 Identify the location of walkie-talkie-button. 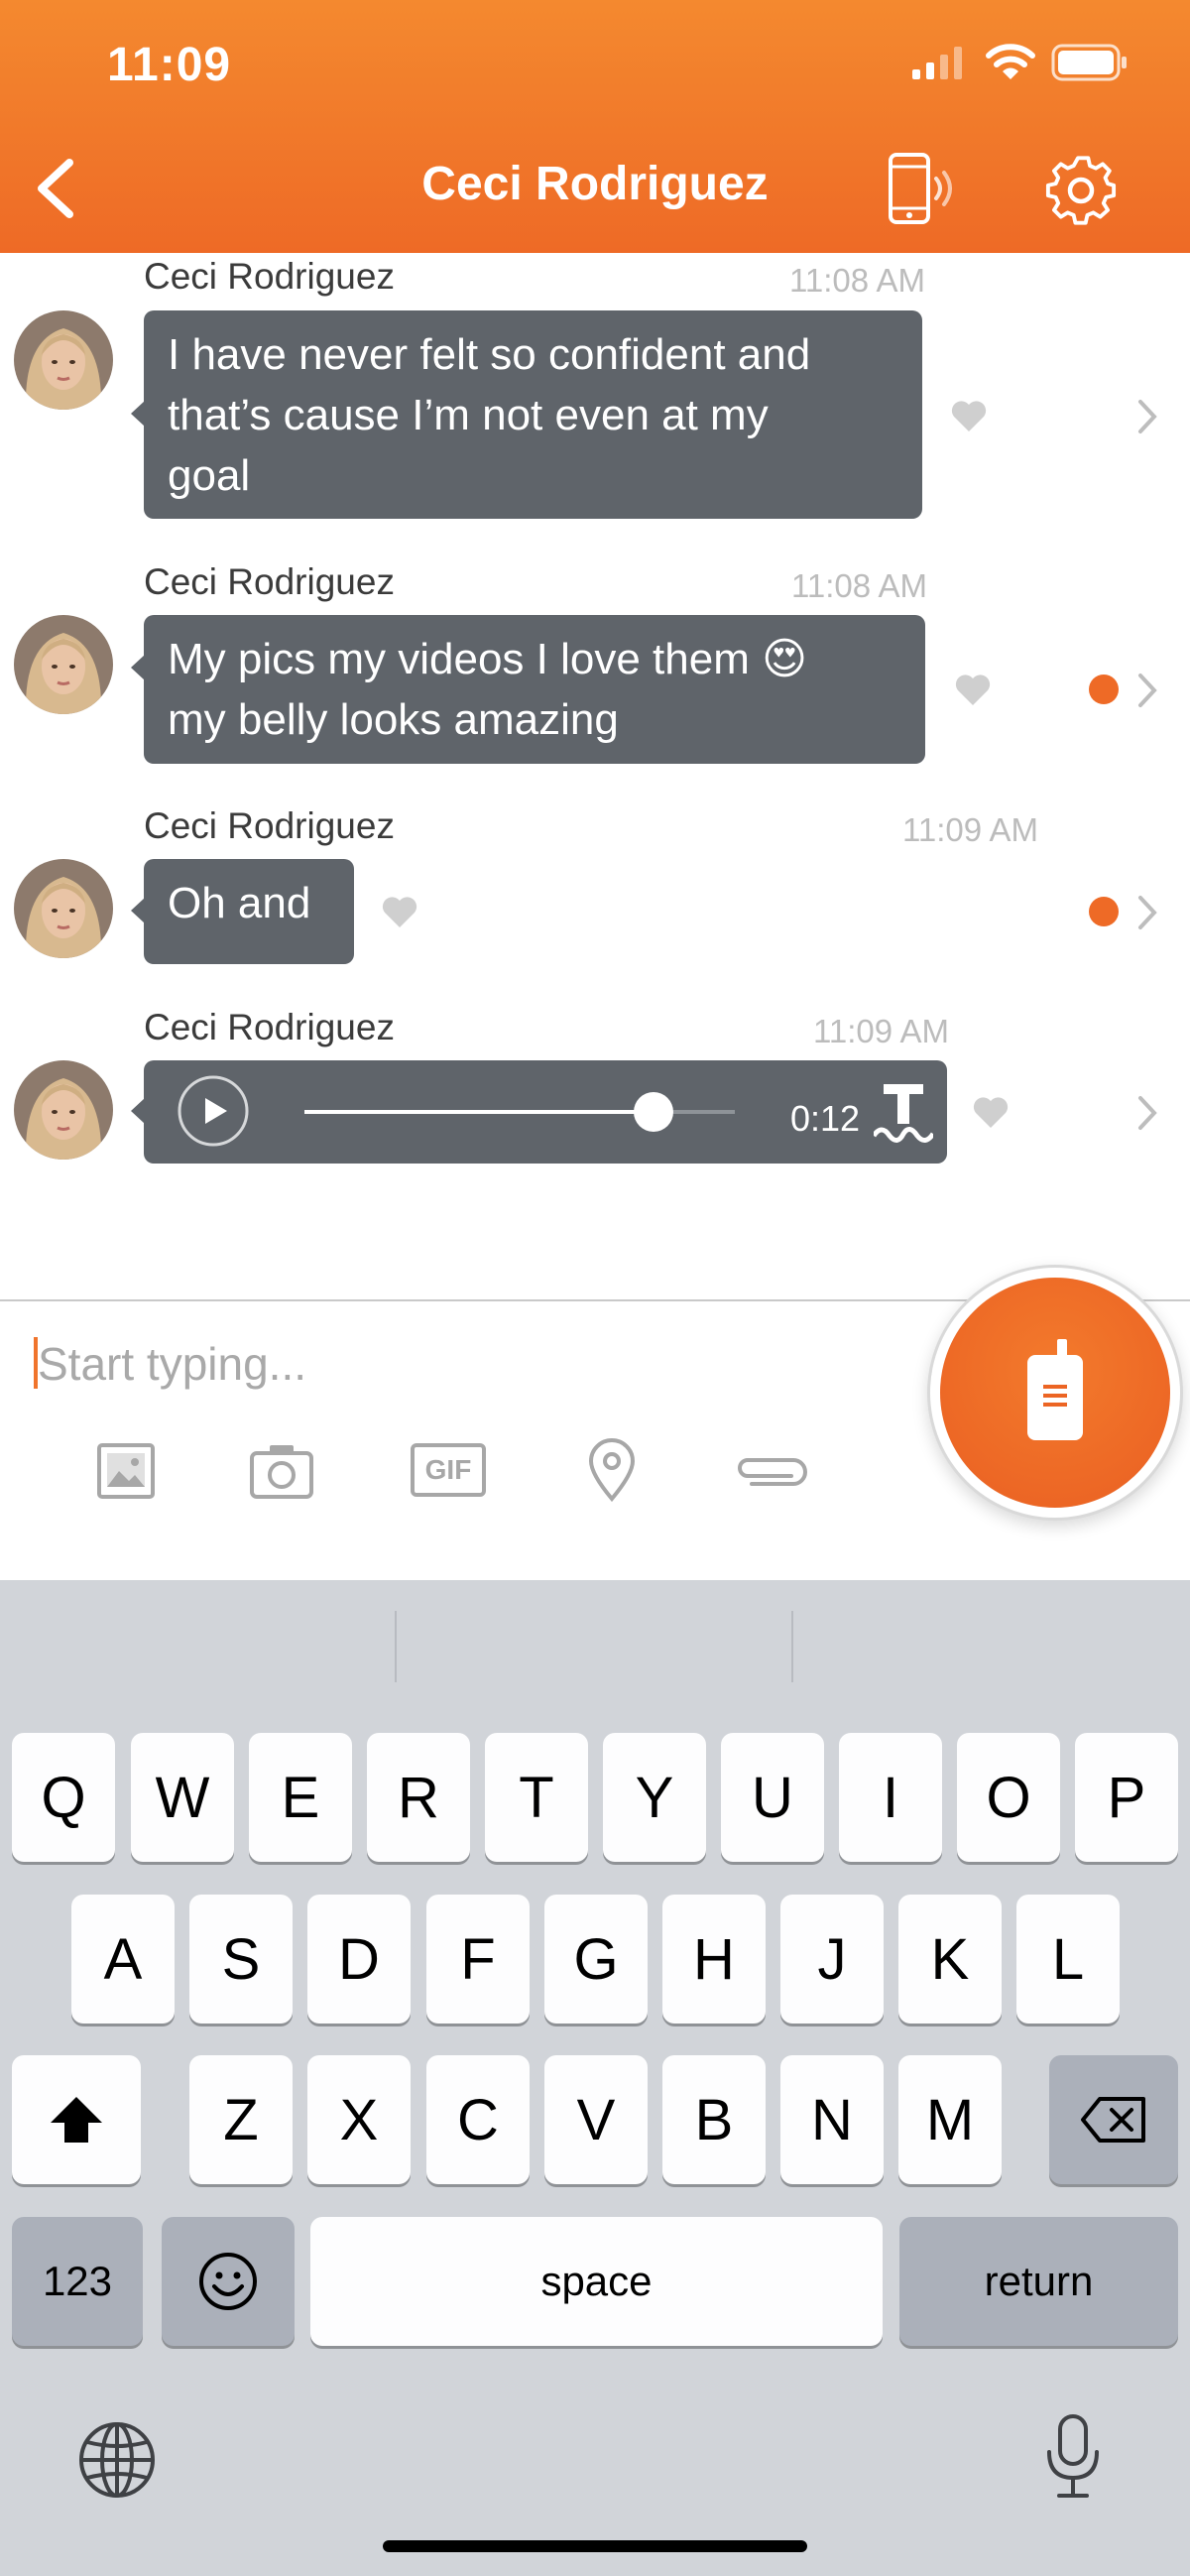
(1055, 1393).